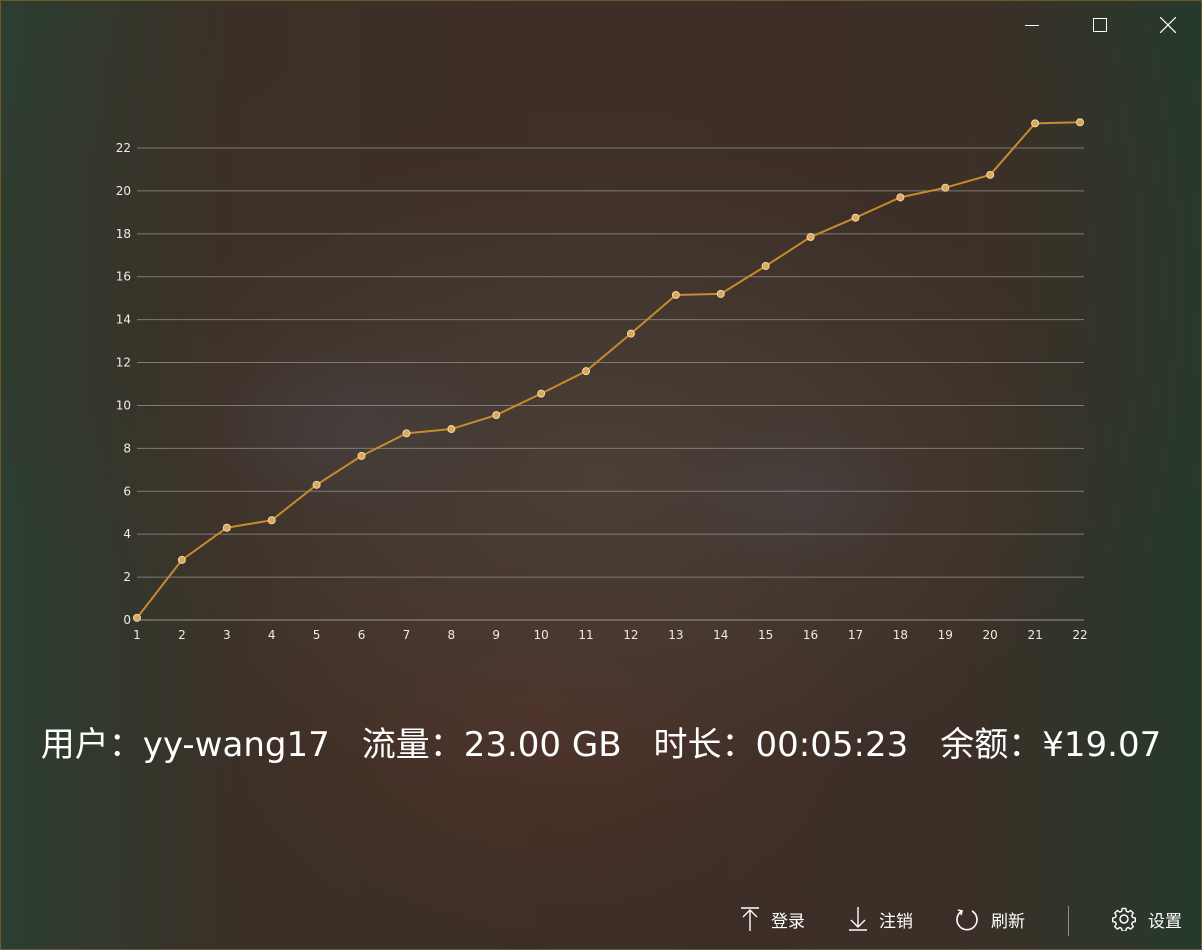  What do you see at coordinates (1068, 921) in the screenshot?
I see `toolbar-divider` at bounding box center [1068, 921].